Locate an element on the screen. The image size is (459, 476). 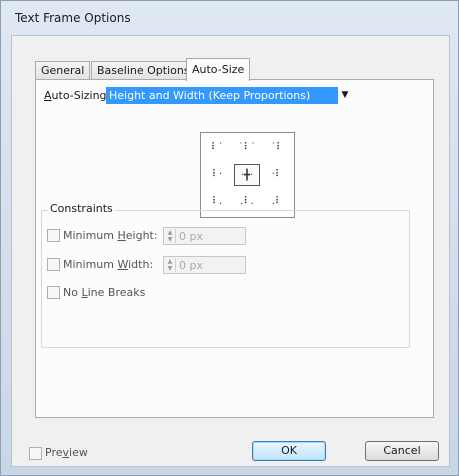
reference-point-middle-left: ⠇· is located at coordinates (217, 175).